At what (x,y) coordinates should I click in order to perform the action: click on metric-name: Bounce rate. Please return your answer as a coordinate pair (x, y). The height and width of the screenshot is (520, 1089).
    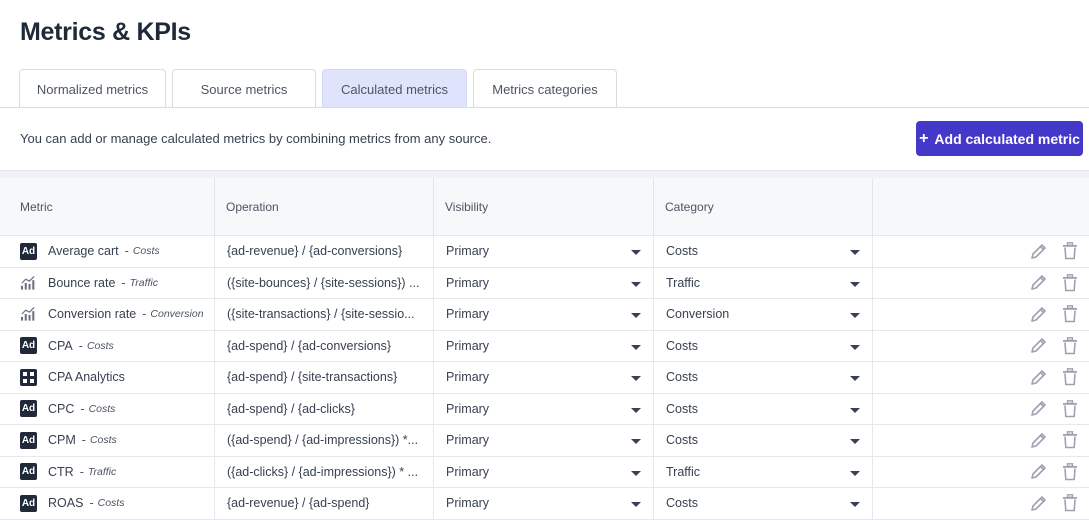
    Looking at the image, I should click on (82, 282).